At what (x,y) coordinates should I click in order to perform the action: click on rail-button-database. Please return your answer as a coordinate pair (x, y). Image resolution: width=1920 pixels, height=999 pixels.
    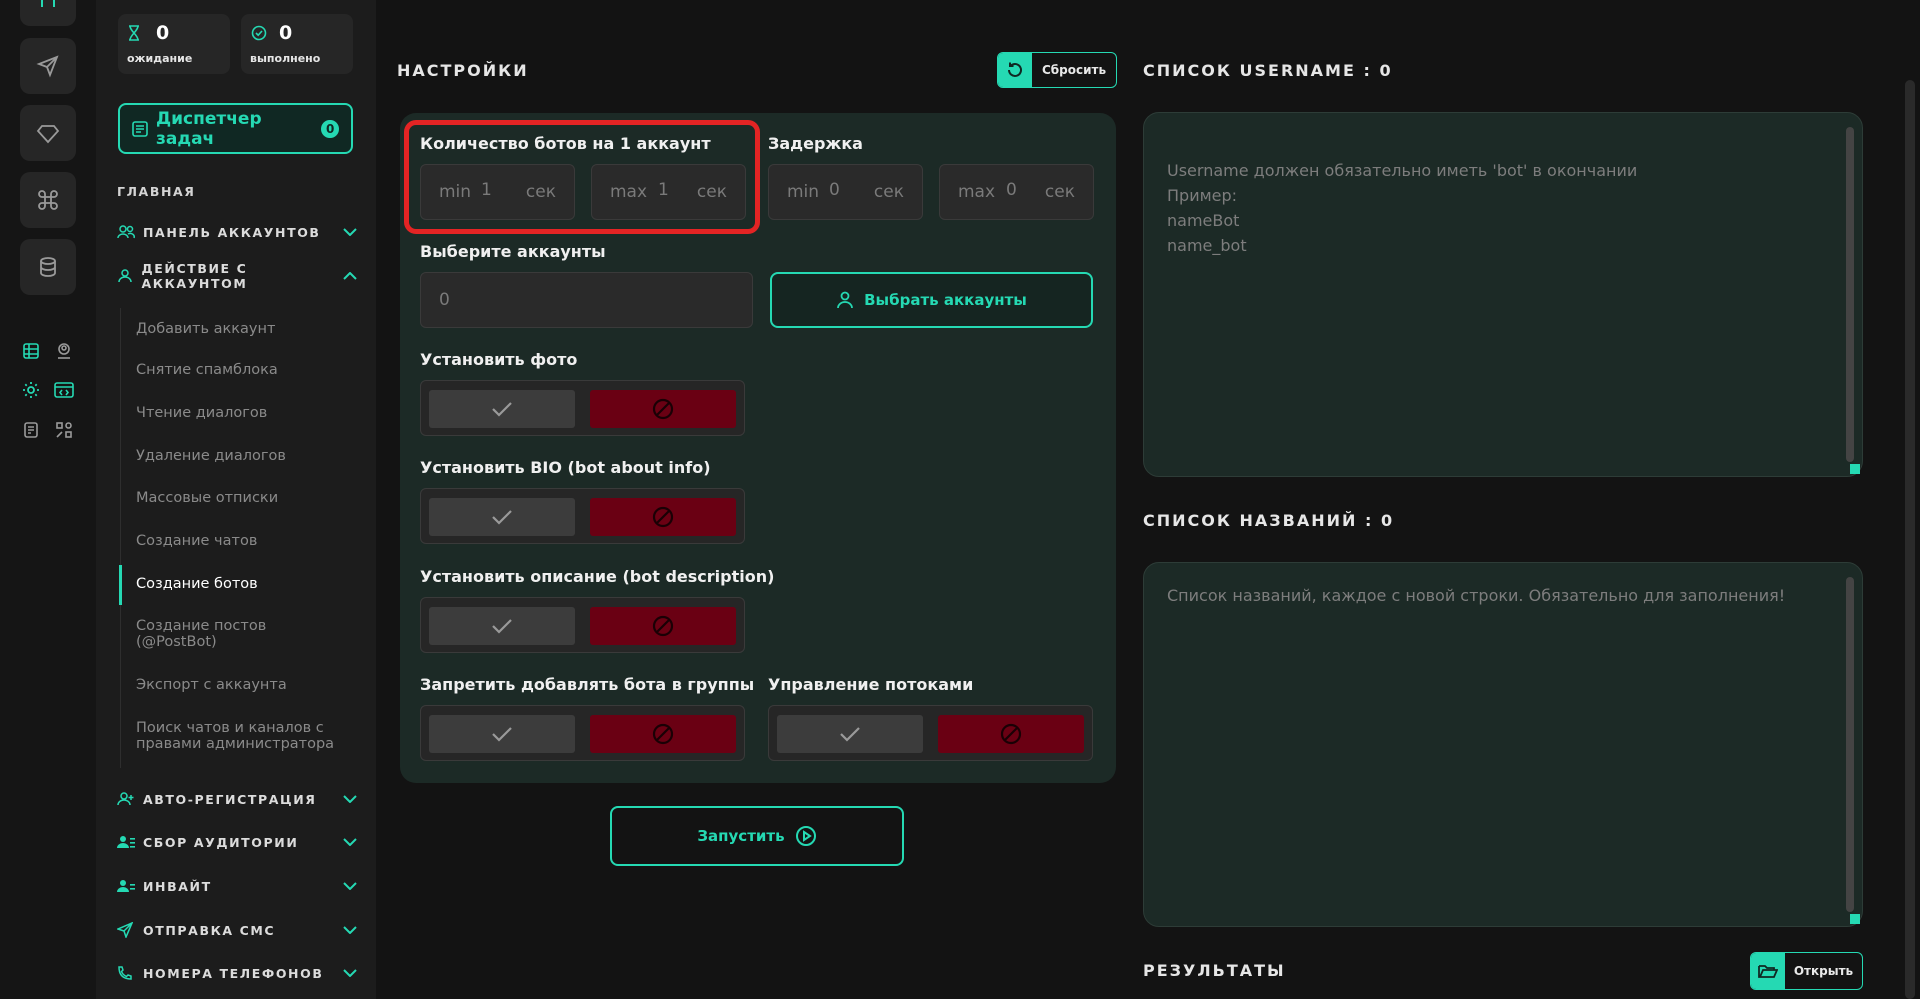
    Looking at the image, I should click on (48, 267).